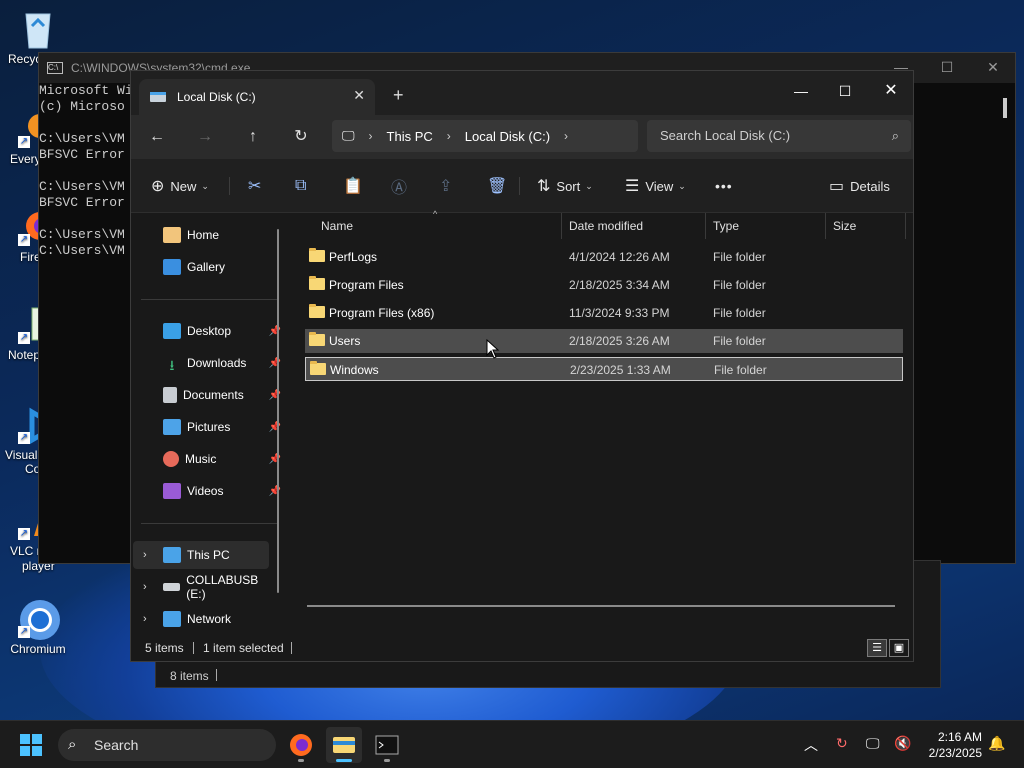 This screenshot has width=1024, height=768. I want to click on breadcrumb-local-disk: Local Disk (C:), so click(507, 136).